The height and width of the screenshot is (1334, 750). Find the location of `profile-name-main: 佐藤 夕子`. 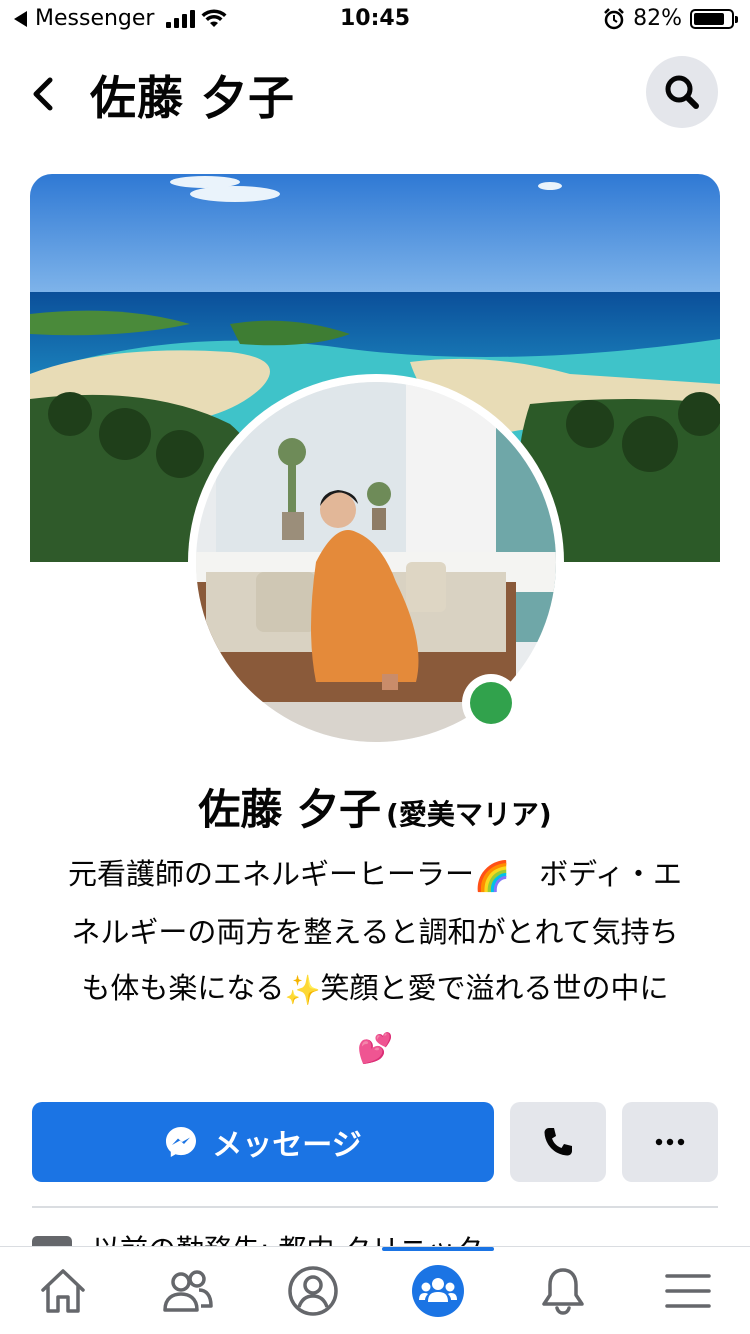

profile-name-main: 佐藤 夕子 is located at coordinates (289, 809).